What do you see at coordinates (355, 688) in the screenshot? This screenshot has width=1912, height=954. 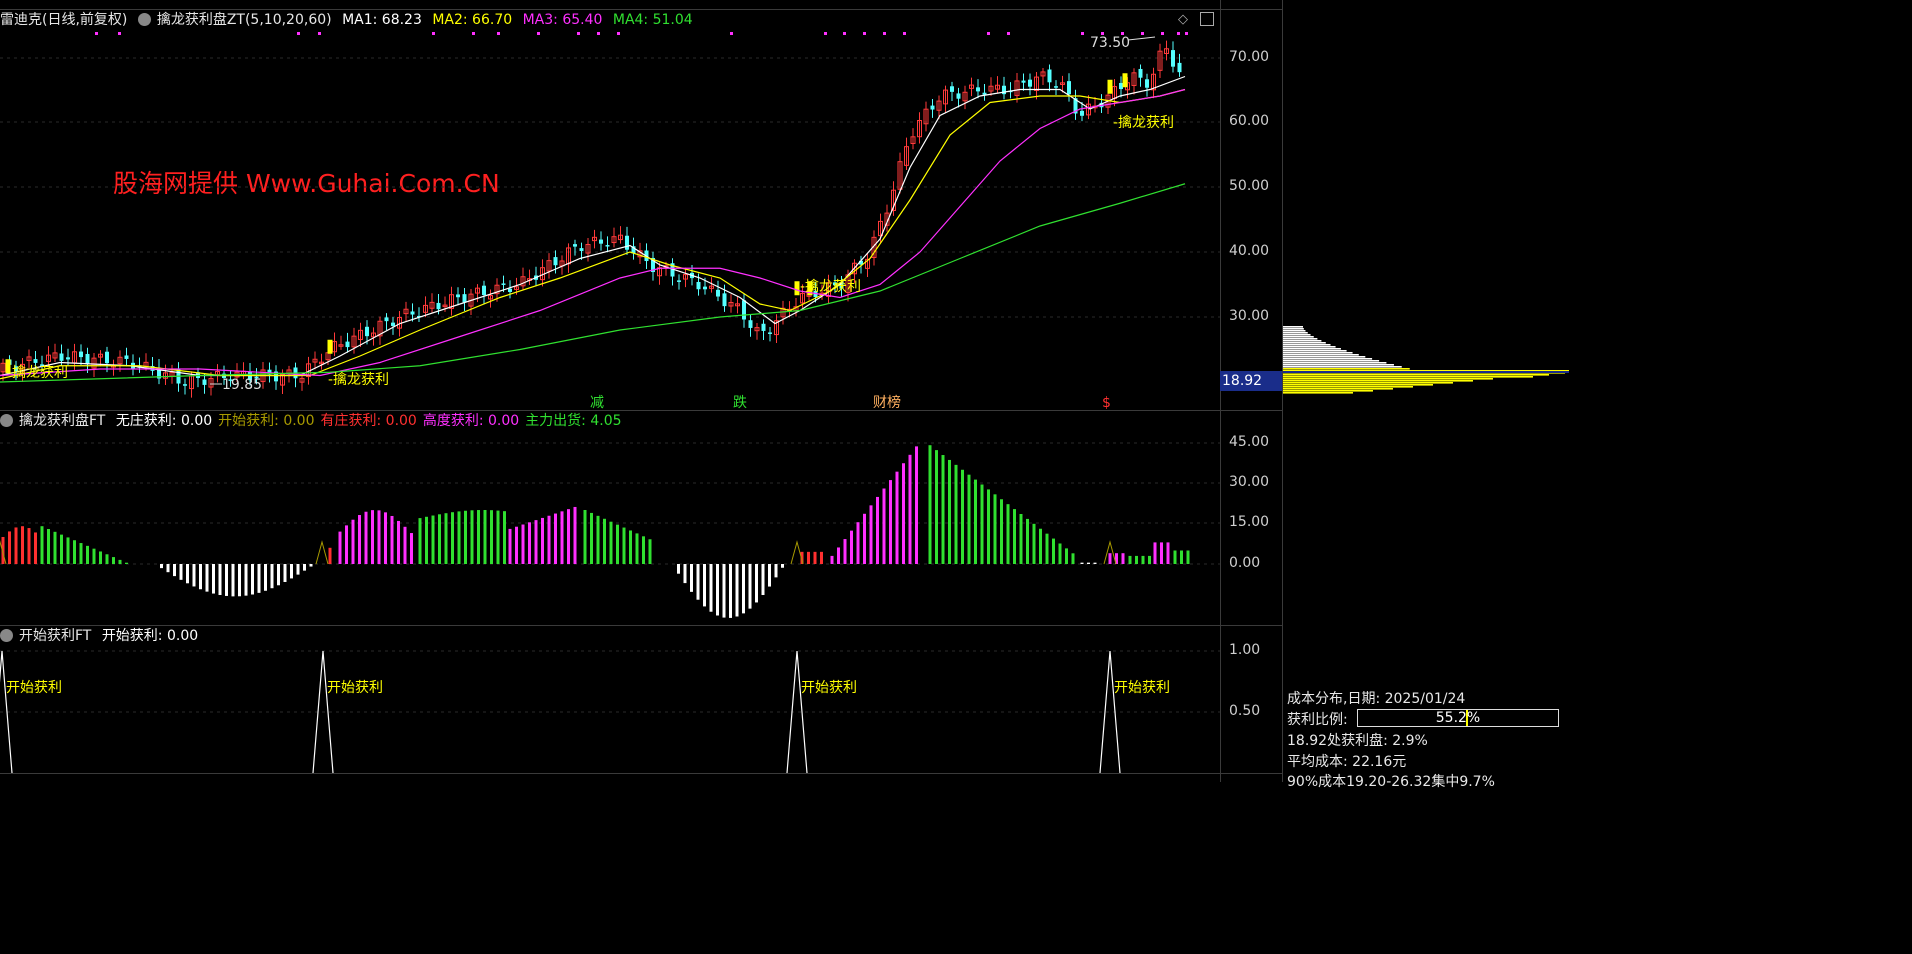 I see `pane3-signal-label-1: 开始获利` at bounding box center [355, 688].